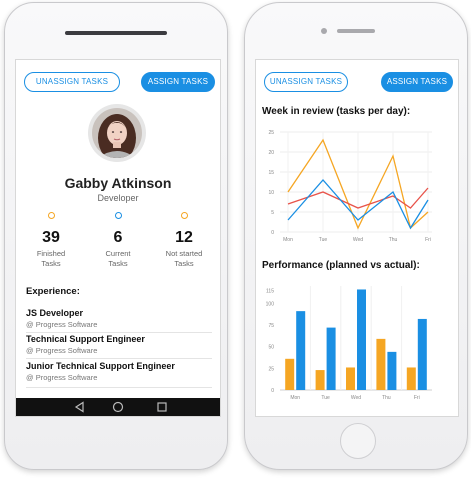 This screenshot has height=480, width=471. Describe the element at coordinates (118, 183) in the screenshot. I see `profile-name: Gabby Atkinson` at that location.